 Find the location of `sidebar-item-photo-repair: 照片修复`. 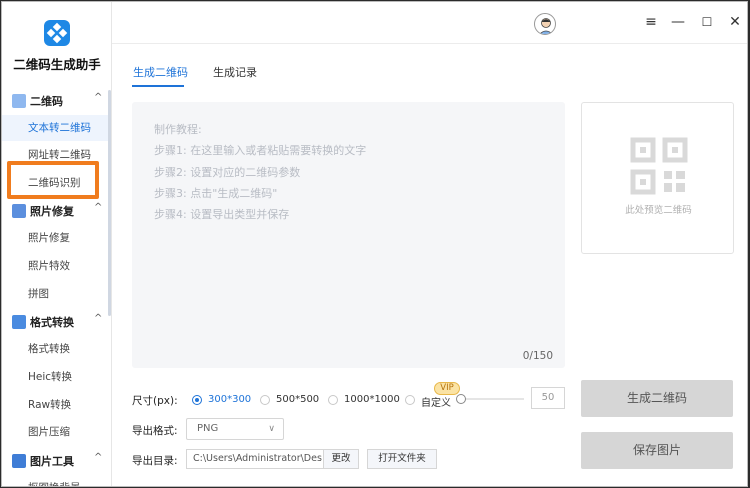

sidebar-item-photo-repair: 照片修复 is located at coordinates (56, 238).